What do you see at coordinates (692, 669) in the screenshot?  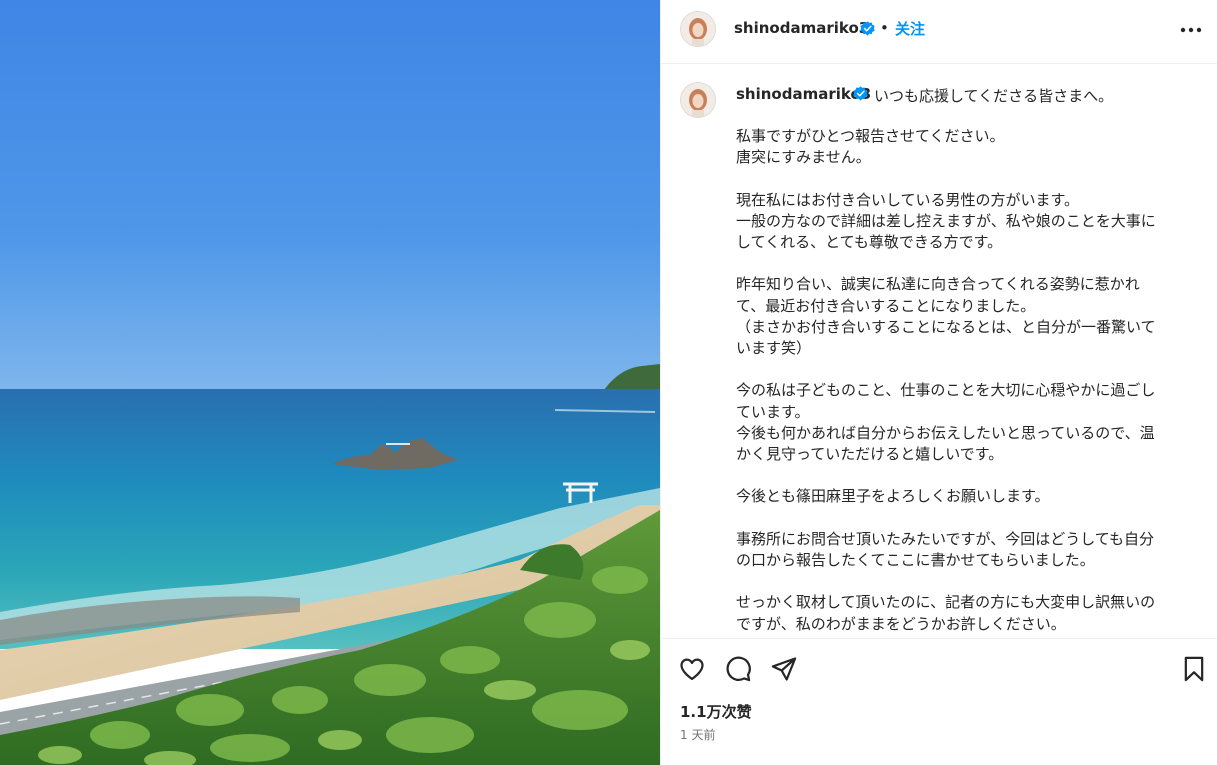 I see `heart-icon` at bounding box center [692, 669].